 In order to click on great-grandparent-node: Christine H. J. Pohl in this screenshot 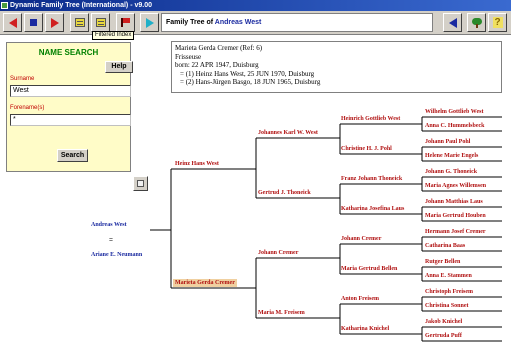, I will do `click(366, 149)`.